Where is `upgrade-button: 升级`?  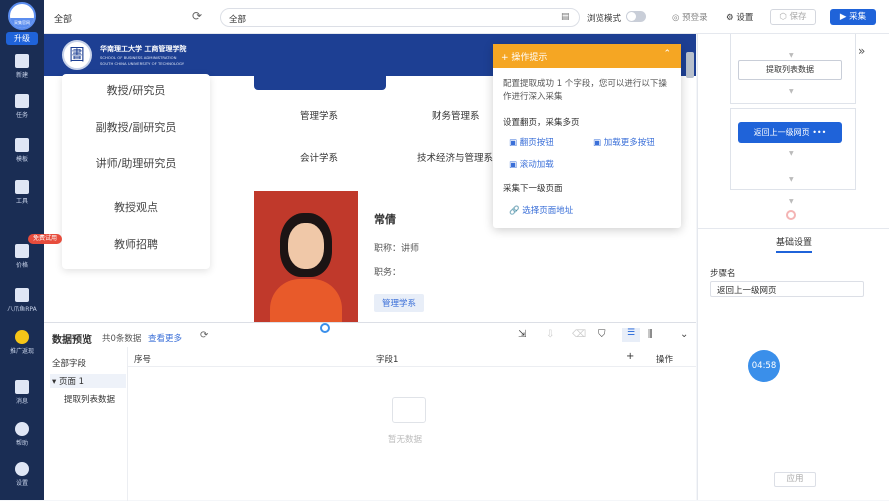
upgrade-button: 升级 is located at coordinates (22, 38).